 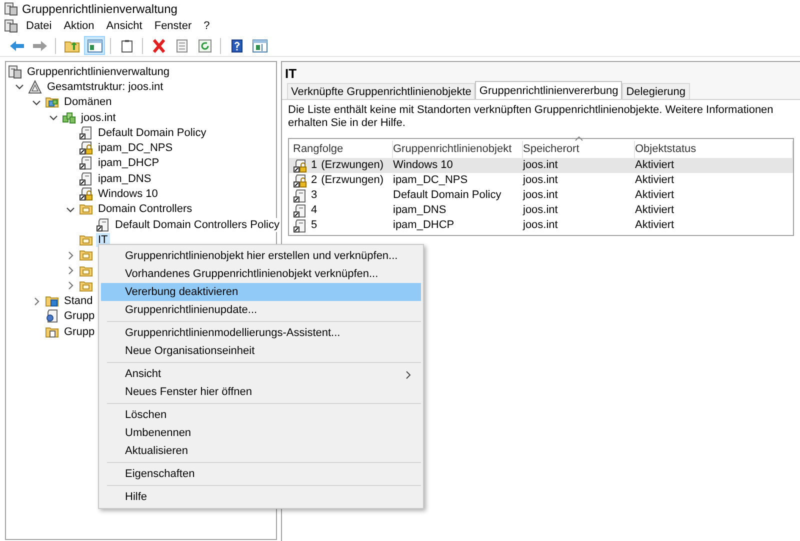 I want to click on table-cell-text: 5, so click(x=314, y=226).